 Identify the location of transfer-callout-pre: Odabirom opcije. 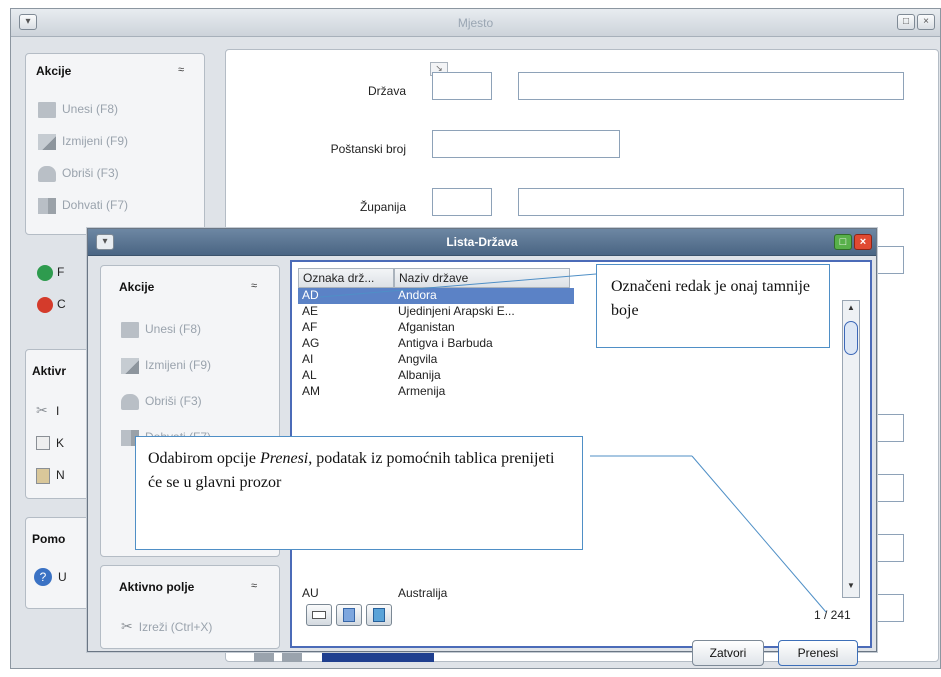
(204, 458).